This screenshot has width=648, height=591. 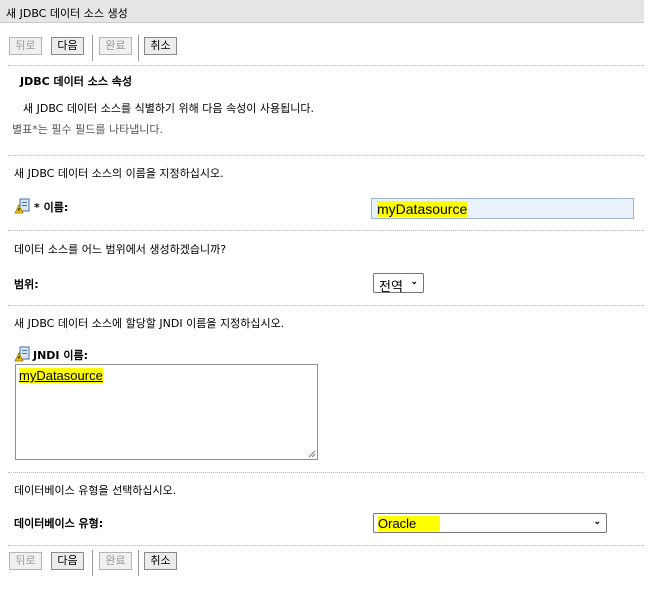 What do you see at coordinates (168, 108) in the screenshot?
I see `section-intro: 새 JDBC 데이터 소스를 식별하기 위해 다음 속성이 사용됩니다.` at bounding box center [168, 108].